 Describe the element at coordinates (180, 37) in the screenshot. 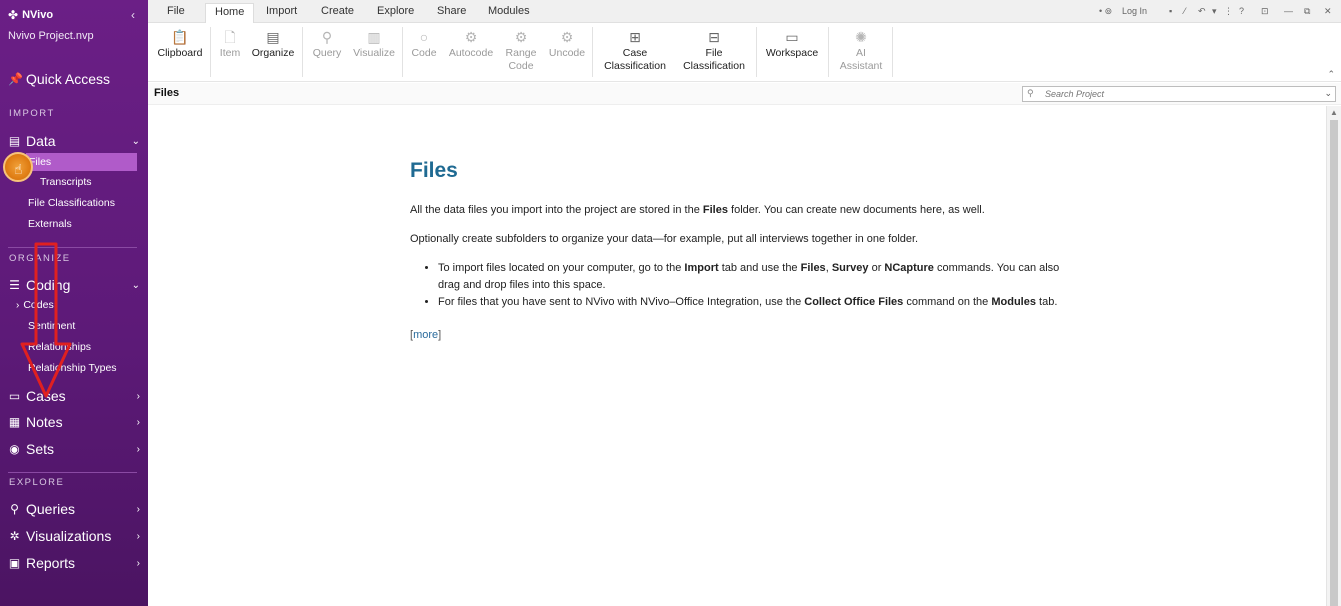

I see `clipboard-icon: 📋` at that location.